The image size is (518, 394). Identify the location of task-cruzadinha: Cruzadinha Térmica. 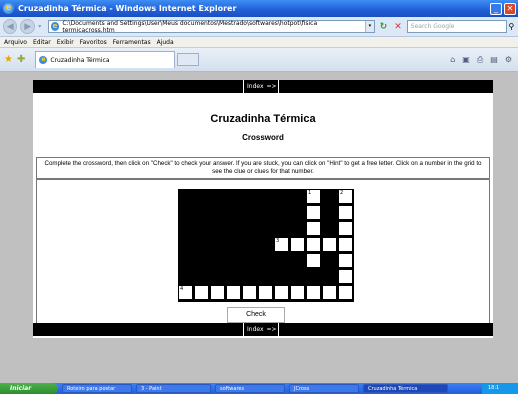
(405, 388).